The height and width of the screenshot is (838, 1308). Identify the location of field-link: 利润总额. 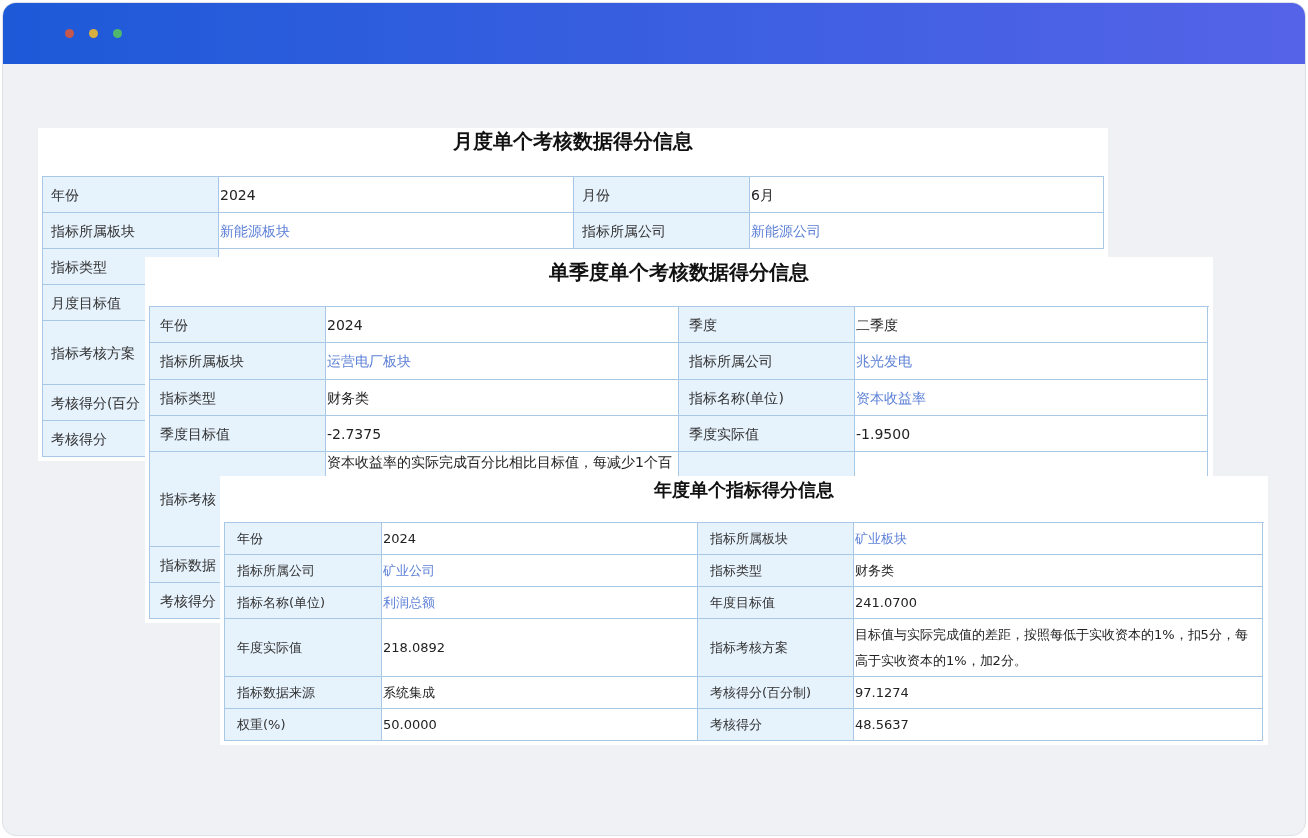
(409, 602).